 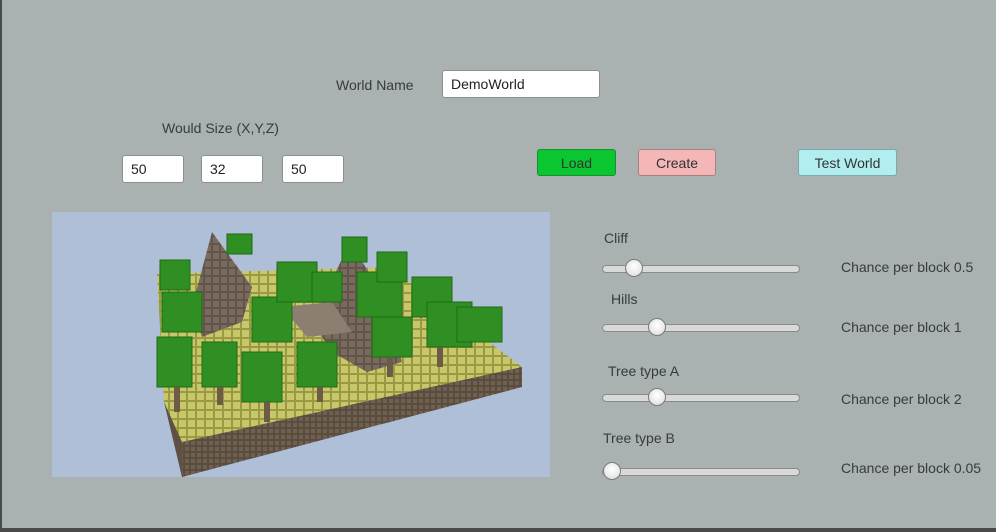 What do you see at coordinates (220, 128) in the screenshot?
I see `world-size-label: Would Size (X,Y,Z)` at bounding box center [220, 128].